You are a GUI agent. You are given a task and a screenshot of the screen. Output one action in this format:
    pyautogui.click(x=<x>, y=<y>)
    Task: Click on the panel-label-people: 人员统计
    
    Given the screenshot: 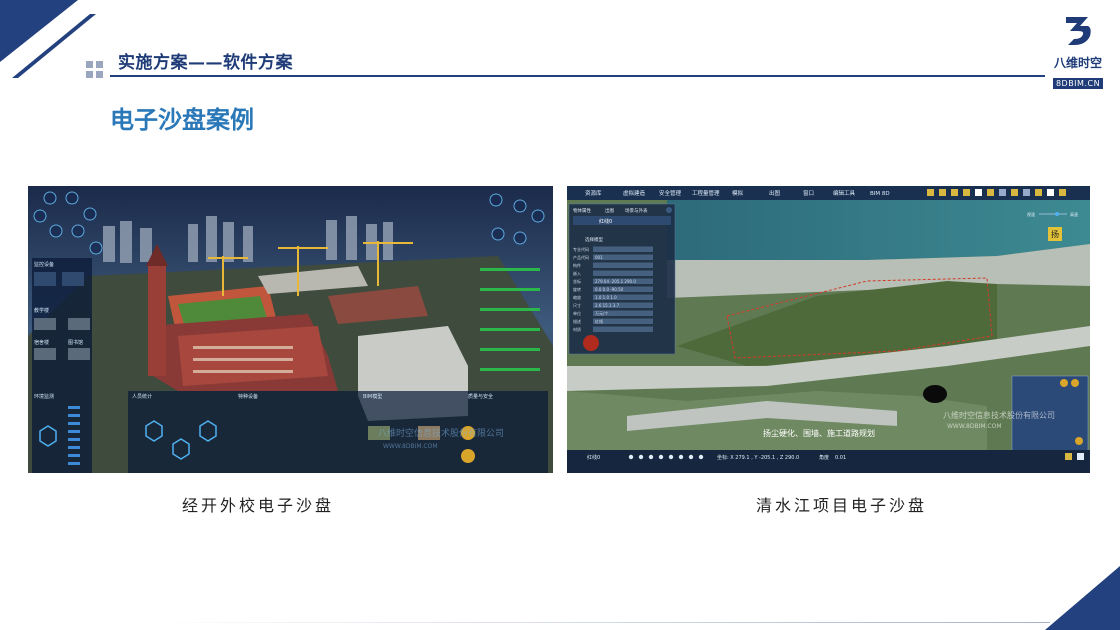 What is the action you would take?
    pyautogui.click(x=142, y=396)
    